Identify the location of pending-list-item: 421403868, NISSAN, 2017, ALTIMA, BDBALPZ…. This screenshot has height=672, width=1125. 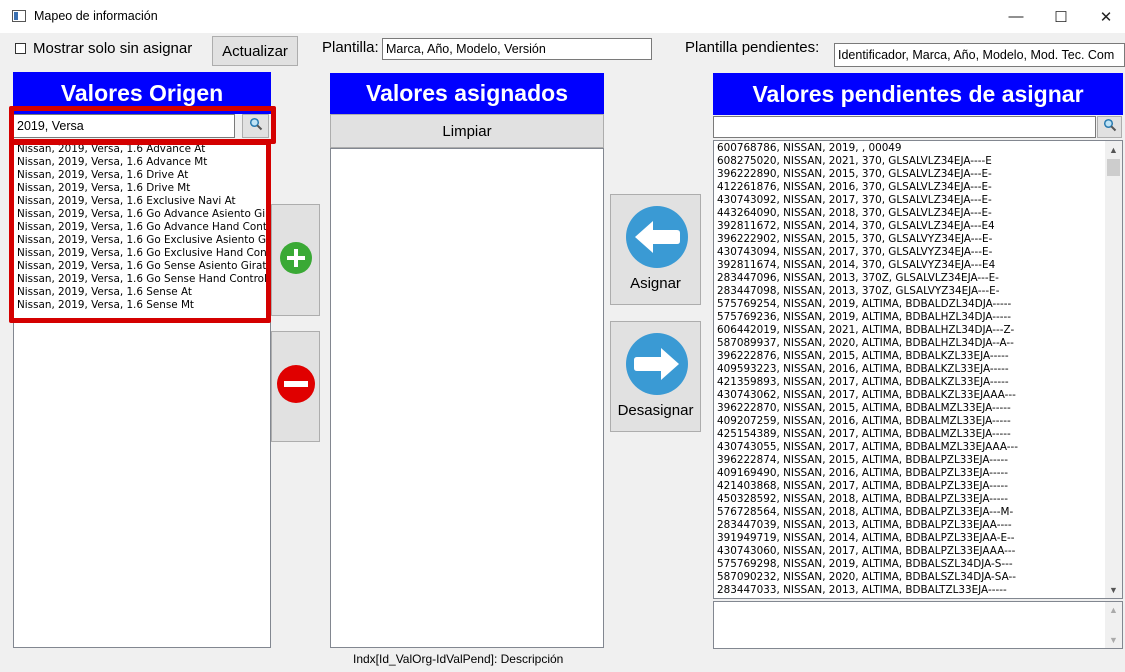
(866, 486).